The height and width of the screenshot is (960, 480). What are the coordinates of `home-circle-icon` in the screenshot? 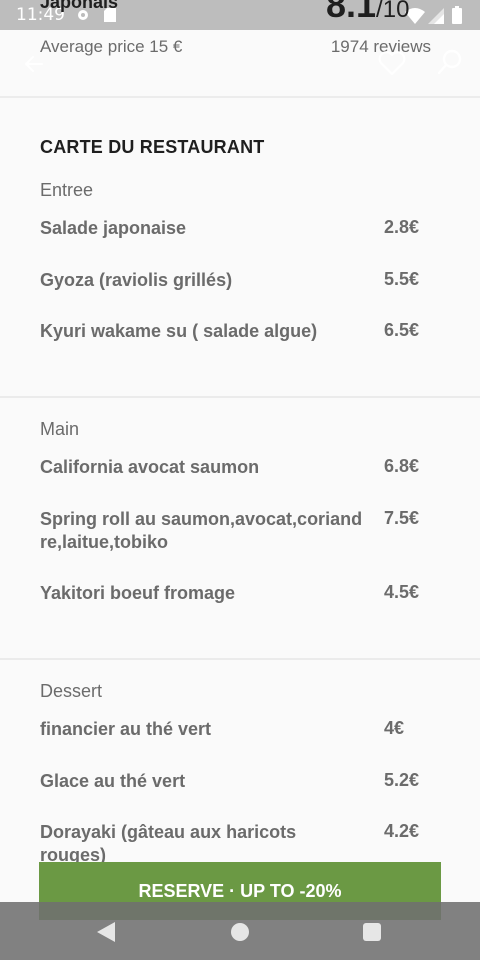 It's located at (240, 932).